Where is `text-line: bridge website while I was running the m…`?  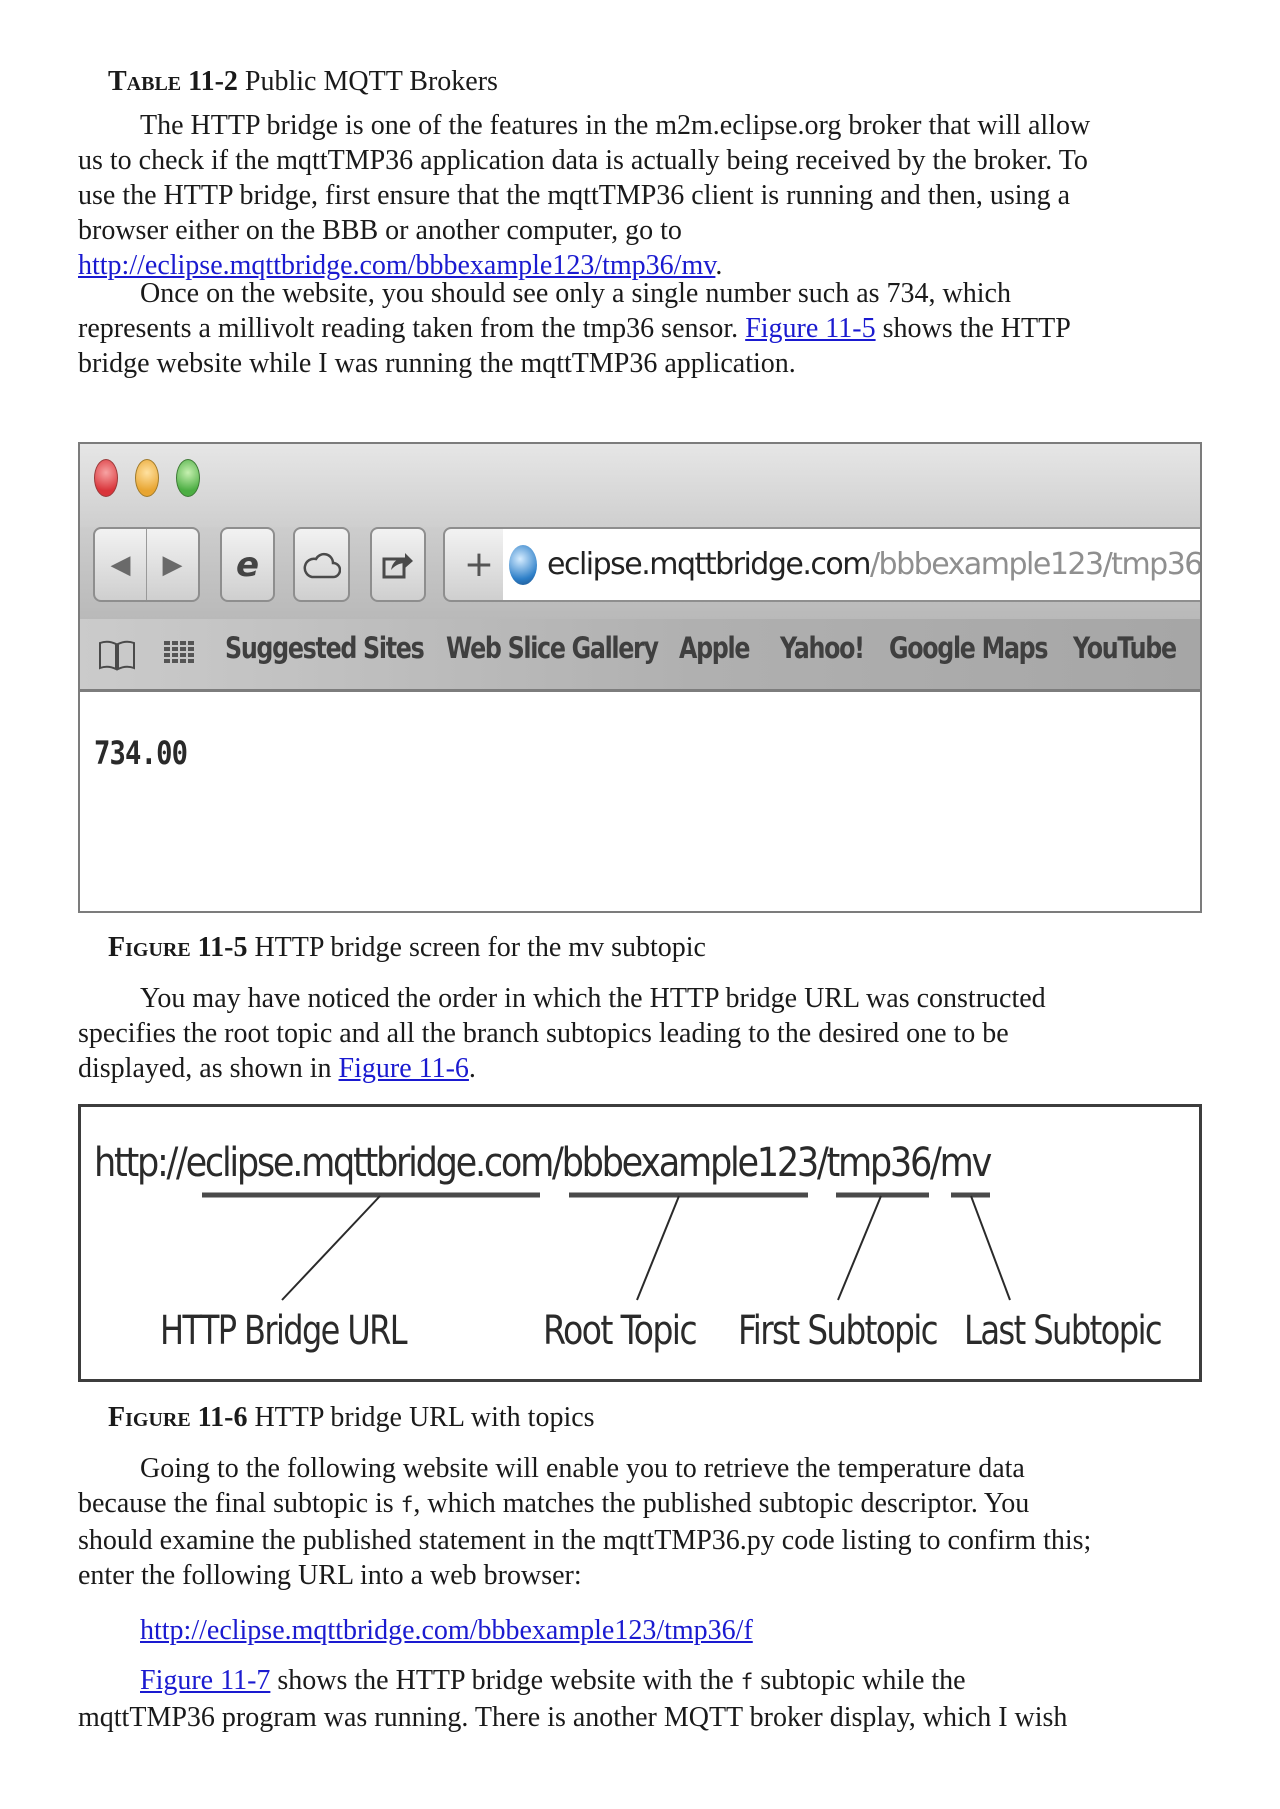 text-line: bridge website while I was running the m… is located at coordinates (437, 363).